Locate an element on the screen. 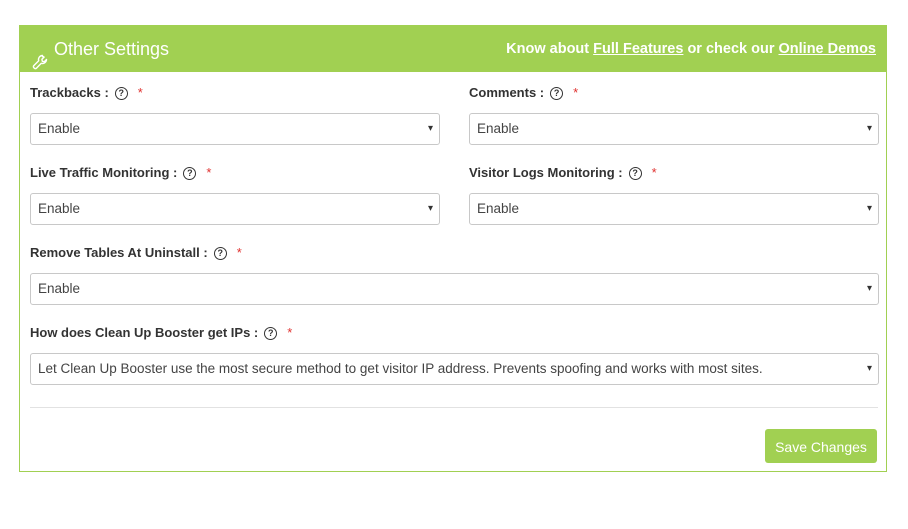  remove-tables-select: Enable ▾ is located at coordinates (454, 289).